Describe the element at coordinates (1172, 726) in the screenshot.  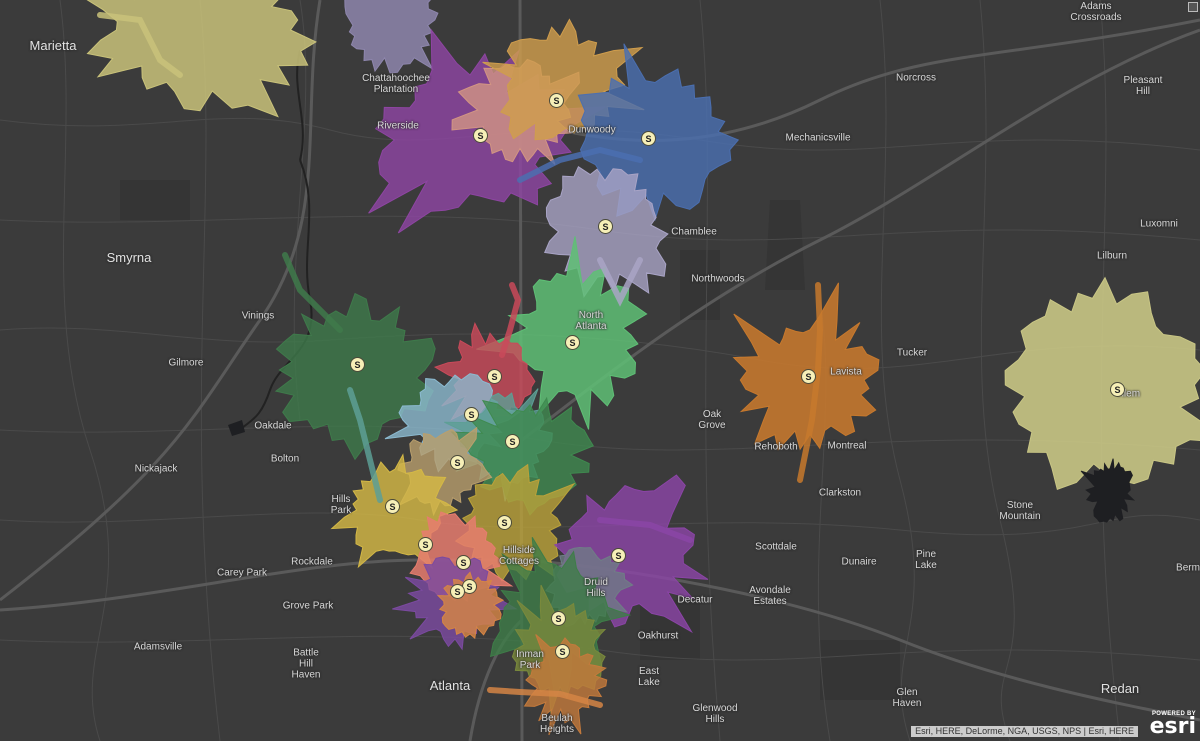
I see `esri-wordmark: esri` at that location.